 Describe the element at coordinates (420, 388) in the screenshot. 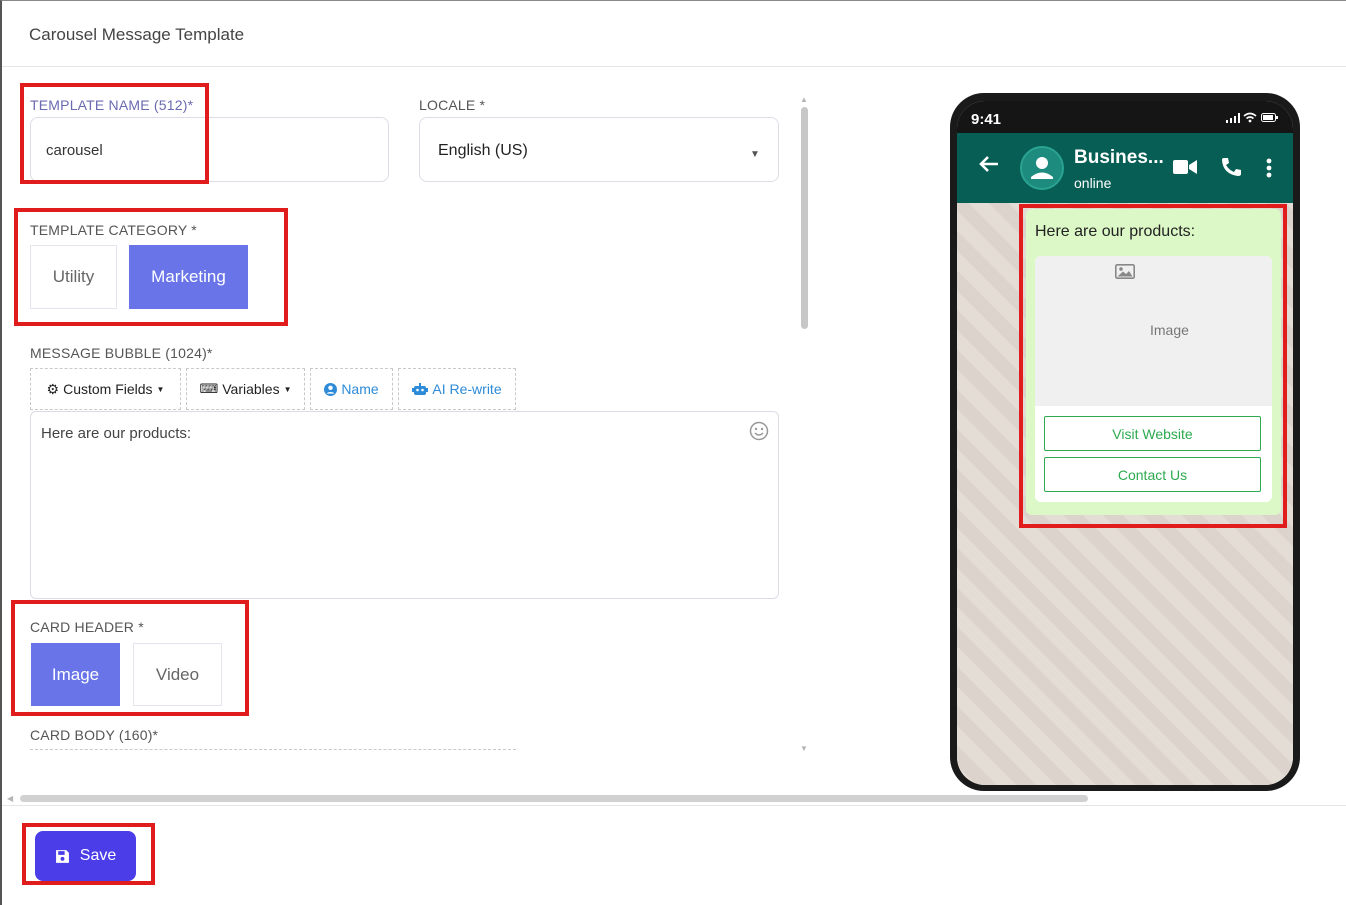

I see `robot-icon` at that location.